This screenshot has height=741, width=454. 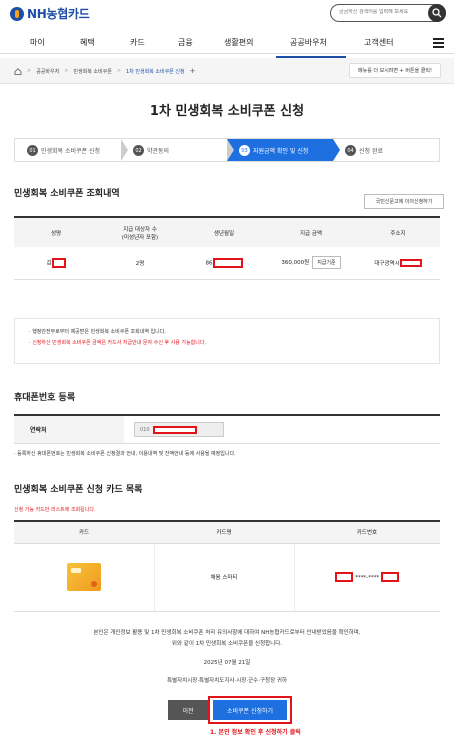 I want to click on nav-item-my: 마이, so click(x=37, y=42).